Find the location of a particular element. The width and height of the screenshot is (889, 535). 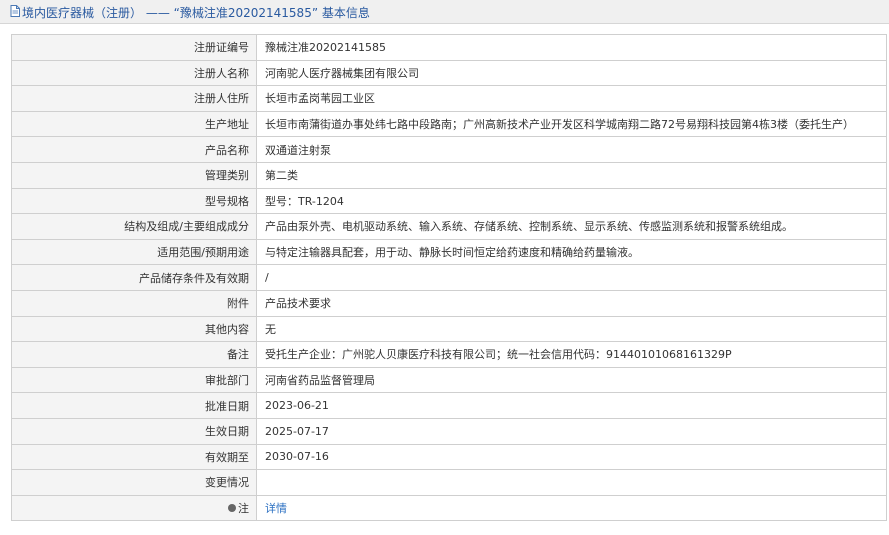

field-label: 产品储存条件及有效期 is located at coordinates (134, 277).